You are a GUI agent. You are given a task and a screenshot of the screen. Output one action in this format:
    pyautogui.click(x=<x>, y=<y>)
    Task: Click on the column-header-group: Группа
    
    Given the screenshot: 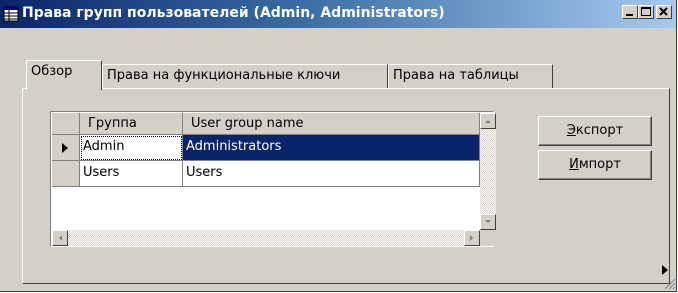 What is the action you would take?
    pyautogui.click(x=131, y=124)
    